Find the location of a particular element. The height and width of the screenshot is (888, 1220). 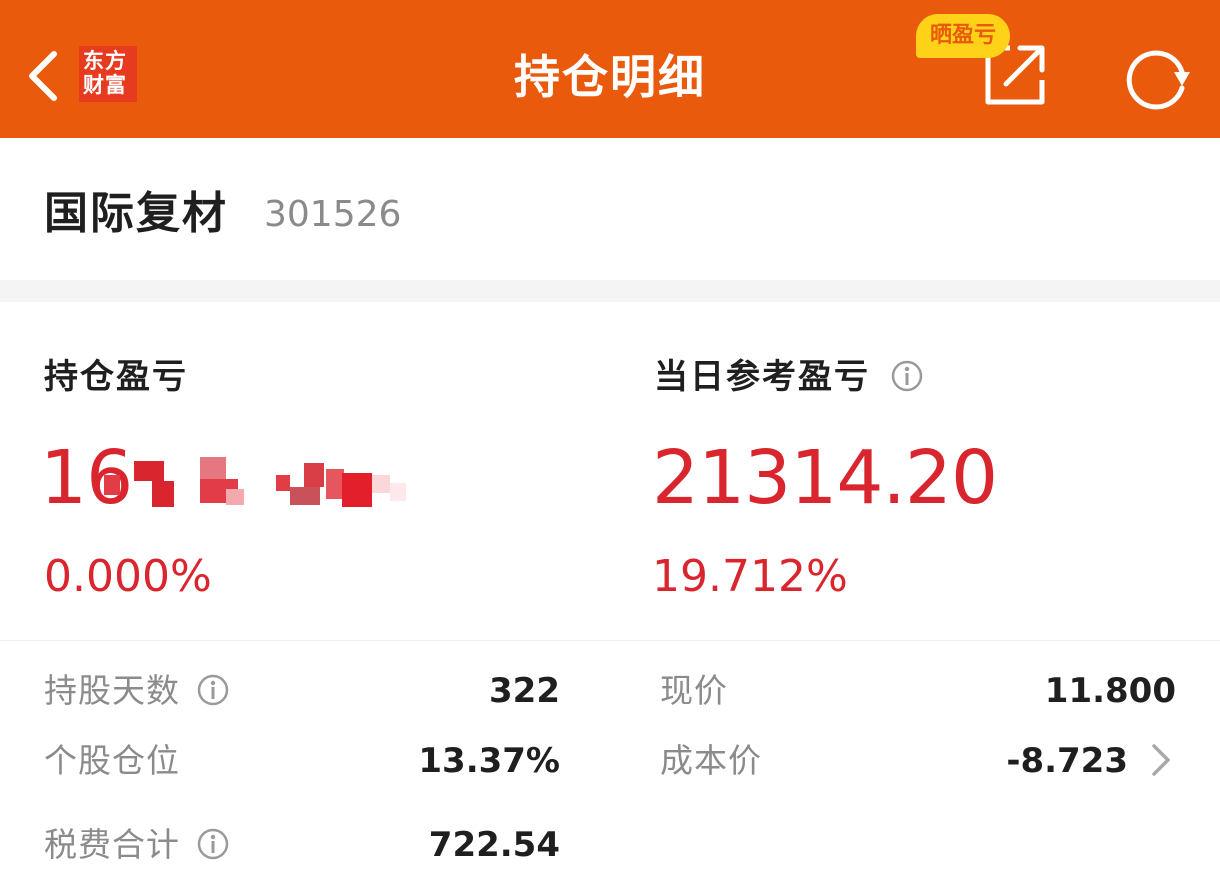

cost-price-value: -8.723 is located at coordinates (1028, 761).